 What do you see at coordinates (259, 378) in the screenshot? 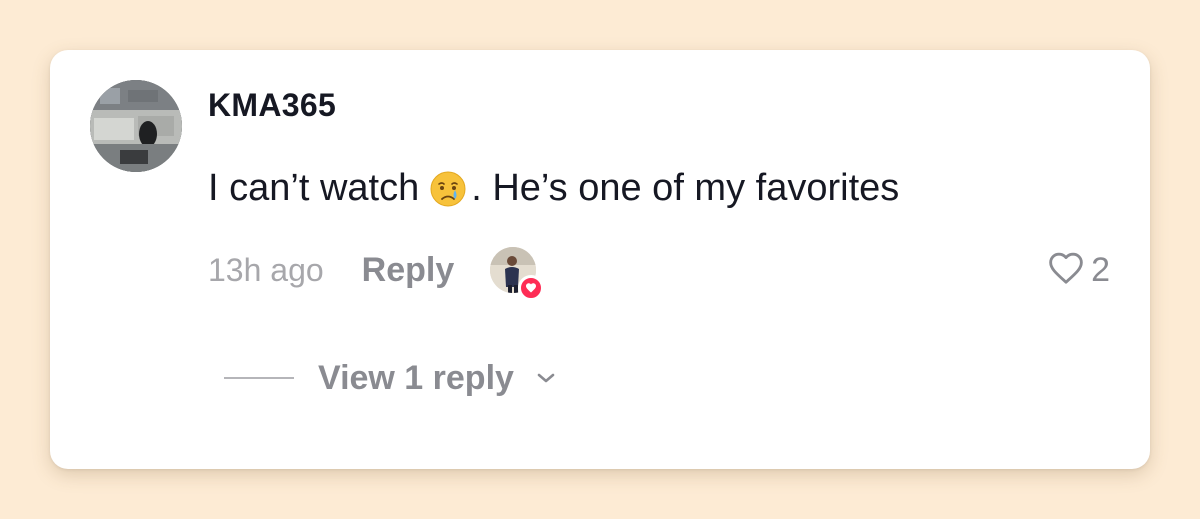
I see `replies-divider` at bounding box center [259, 378].